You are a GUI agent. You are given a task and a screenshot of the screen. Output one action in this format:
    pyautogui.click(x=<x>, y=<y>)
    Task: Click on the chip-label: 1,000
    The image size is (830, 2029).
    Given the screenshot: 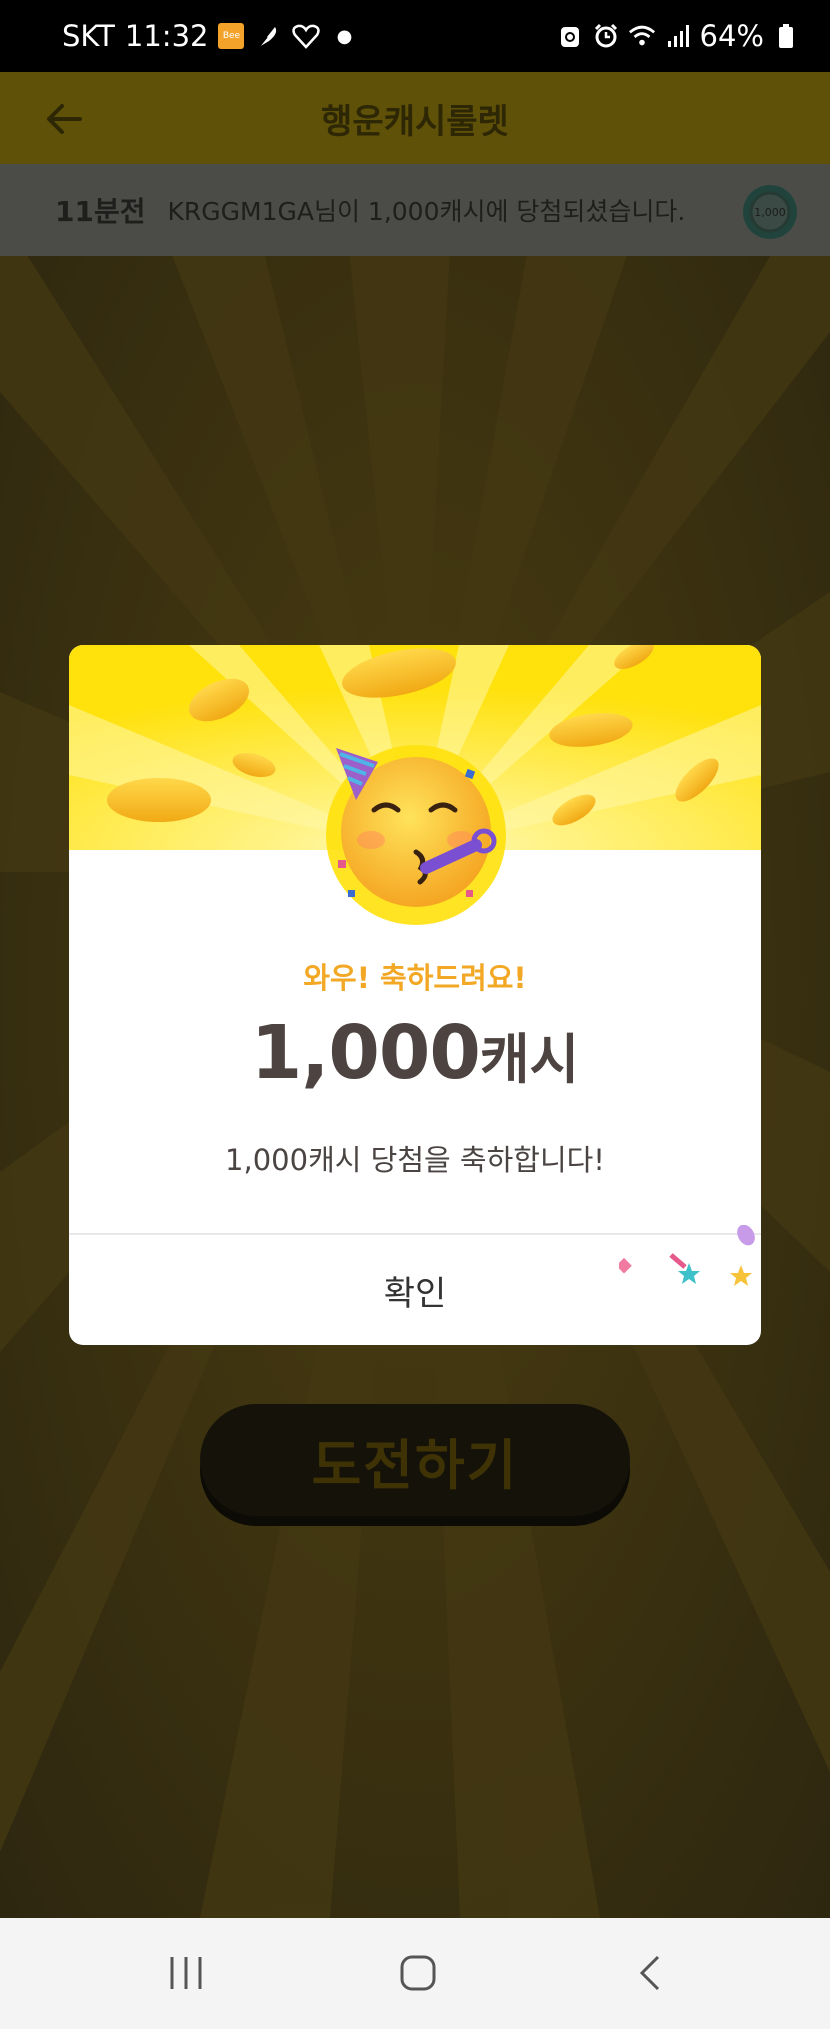 What is the action you would take?
    pyautogui.click(x=770, y=212)
    